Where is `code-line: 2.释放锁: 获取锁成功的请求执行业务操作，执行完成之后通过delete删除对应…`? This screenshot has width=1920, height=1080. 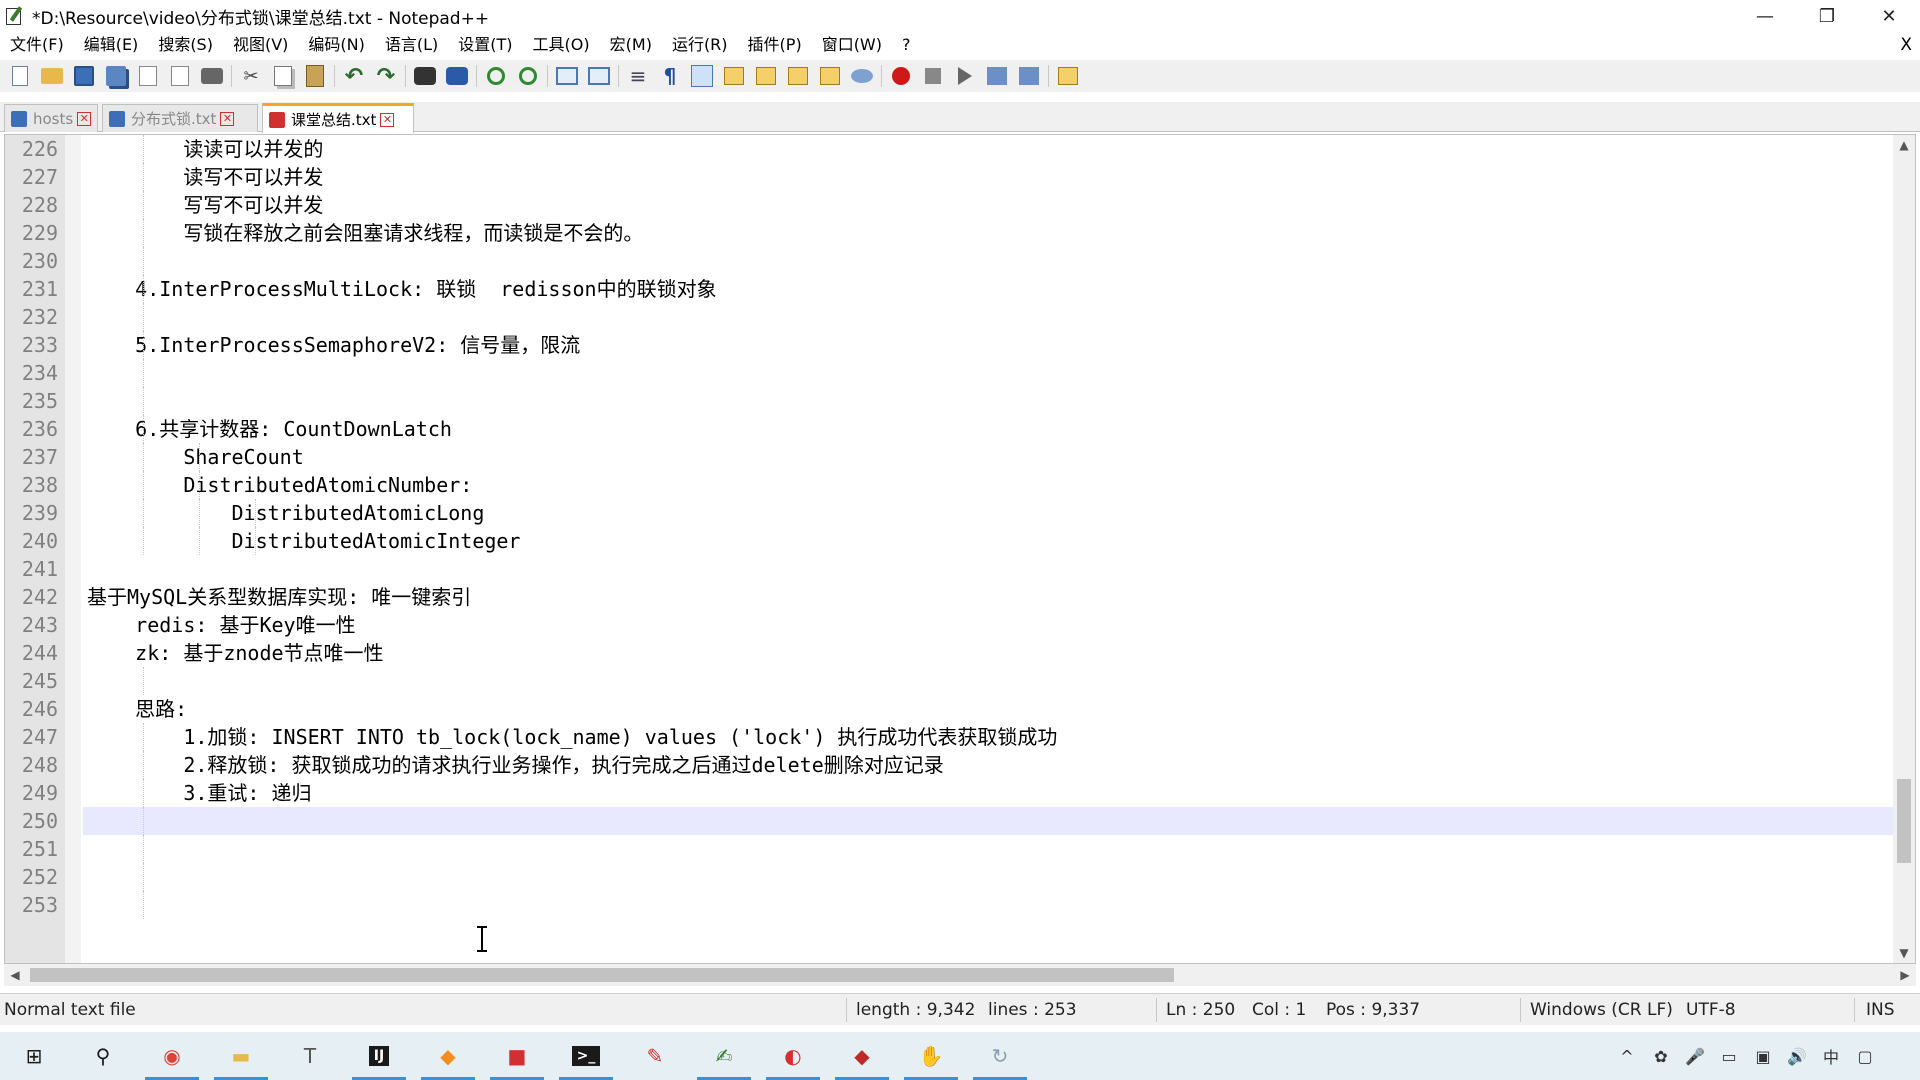 code-line: 2.释放锁: 获取锁成功的请求执行业务操作，执行完成之后通过delete删除对应… is located at coordinates (988, 765).